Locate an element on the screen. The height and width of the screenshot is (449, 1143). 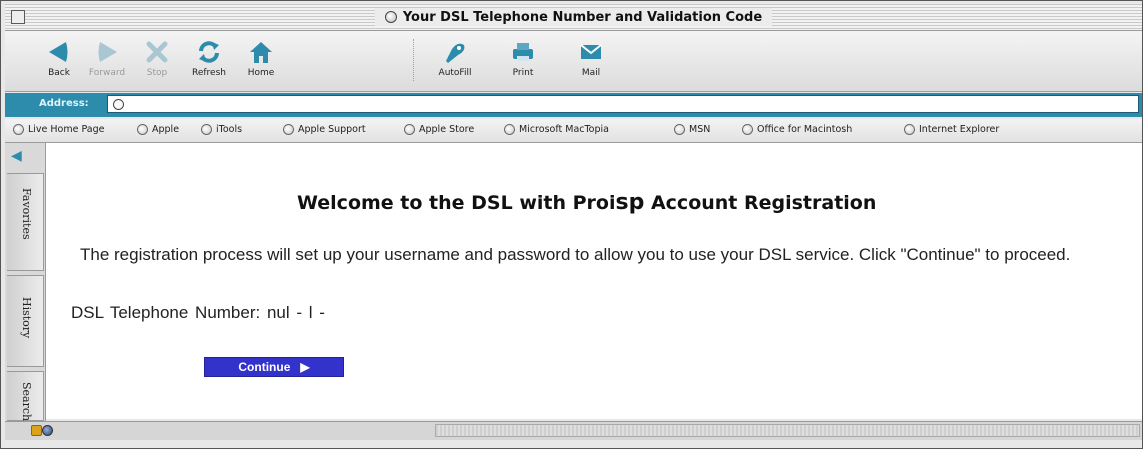
dsl-number-line: DSL Telephone Number: nul - l - is located at coordinates (198, 313).